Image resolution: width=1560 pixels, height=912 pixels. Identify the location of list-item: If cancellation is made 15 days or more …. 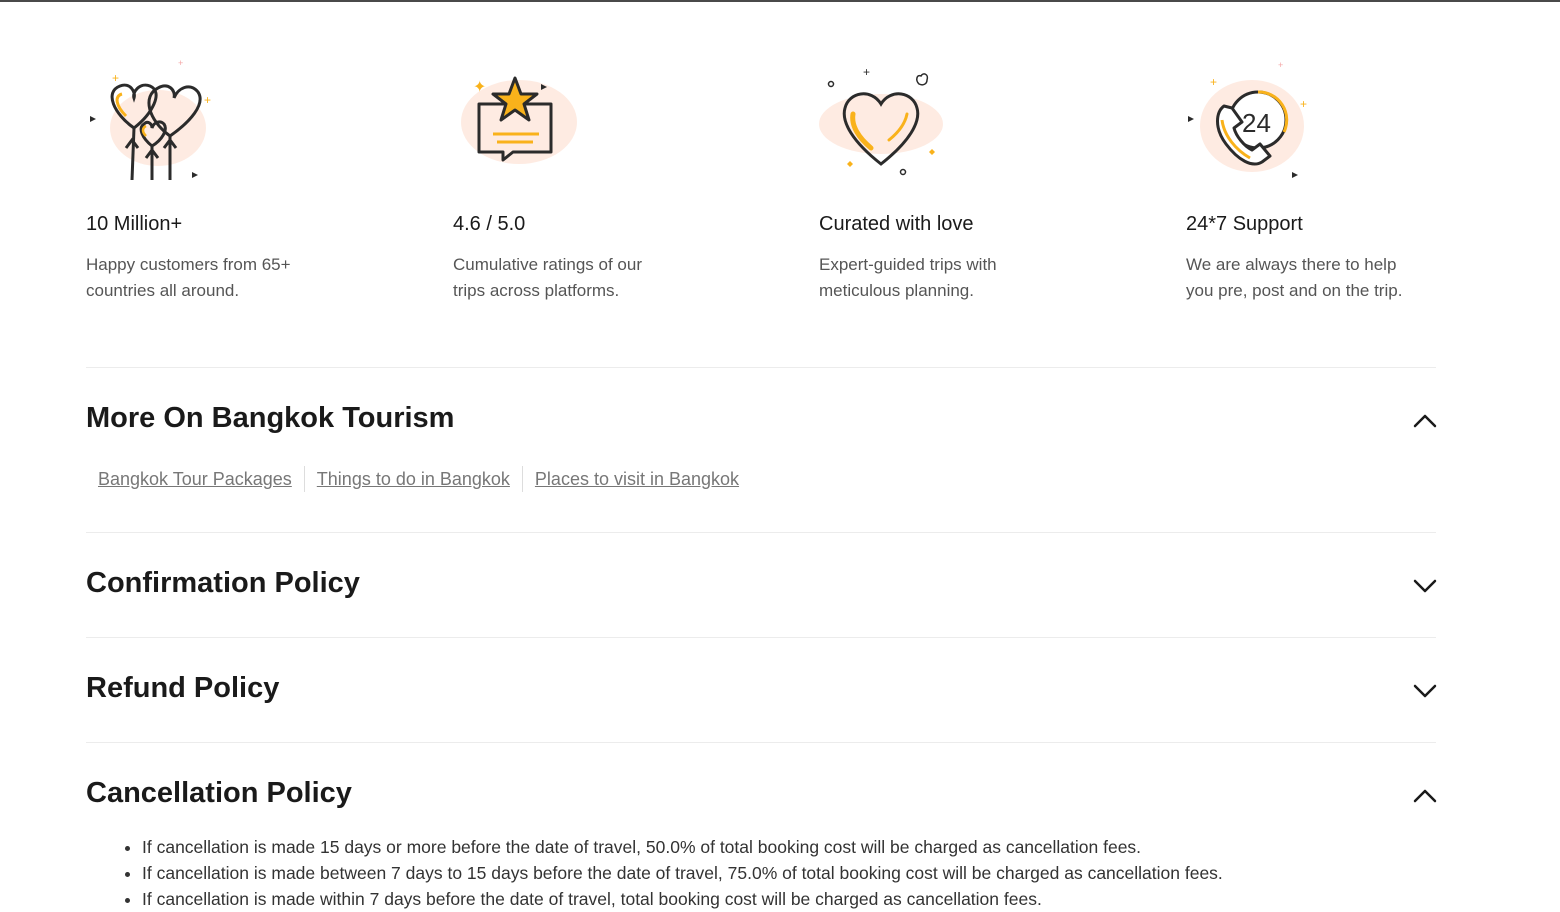
(682, 847).